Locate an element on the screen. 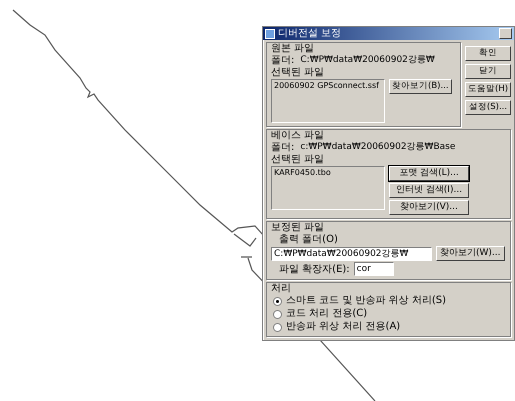 The height and width of the screenshot is (401, 515). file-item: KARF0450.tbo is located at coordinates (302, 173).